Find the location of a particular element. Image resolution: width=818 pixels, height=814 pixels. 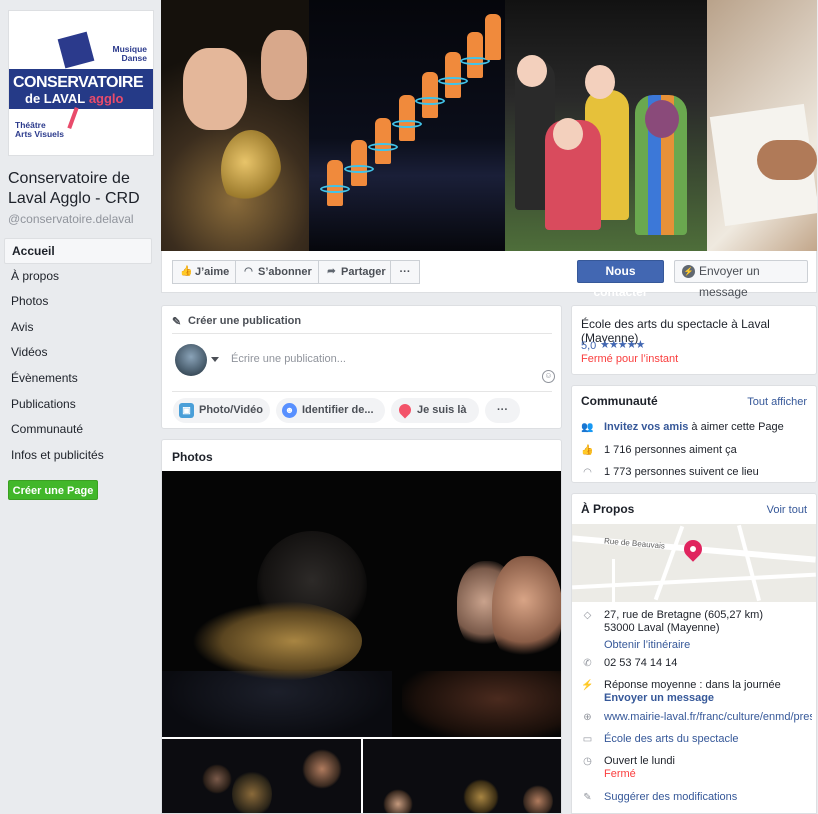

photo-video-button: ▣ Photo/Vidéo is located at coordinates (221, 410).